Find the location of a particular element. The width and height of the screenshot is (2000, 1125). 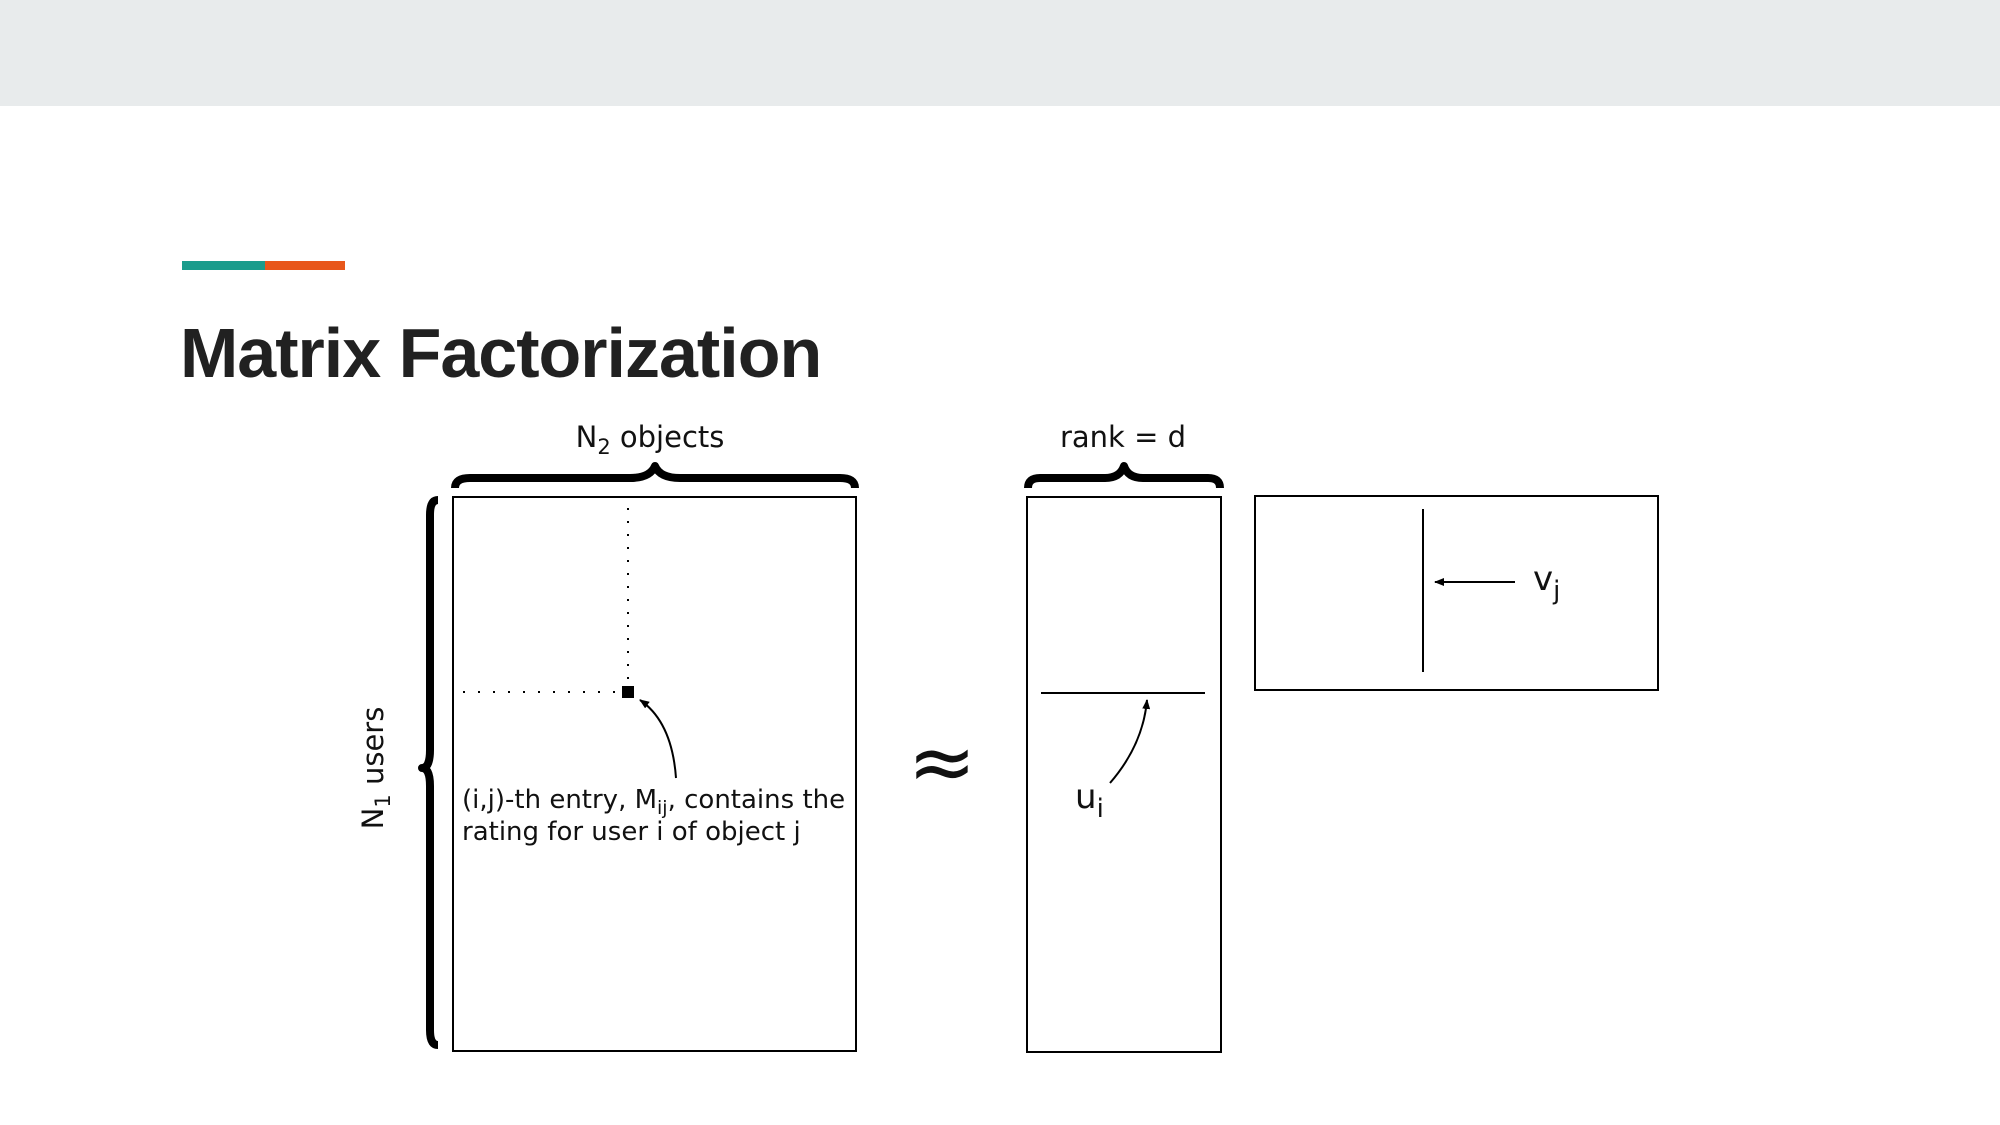

rating-matrix is located at coordinates (654, 774).